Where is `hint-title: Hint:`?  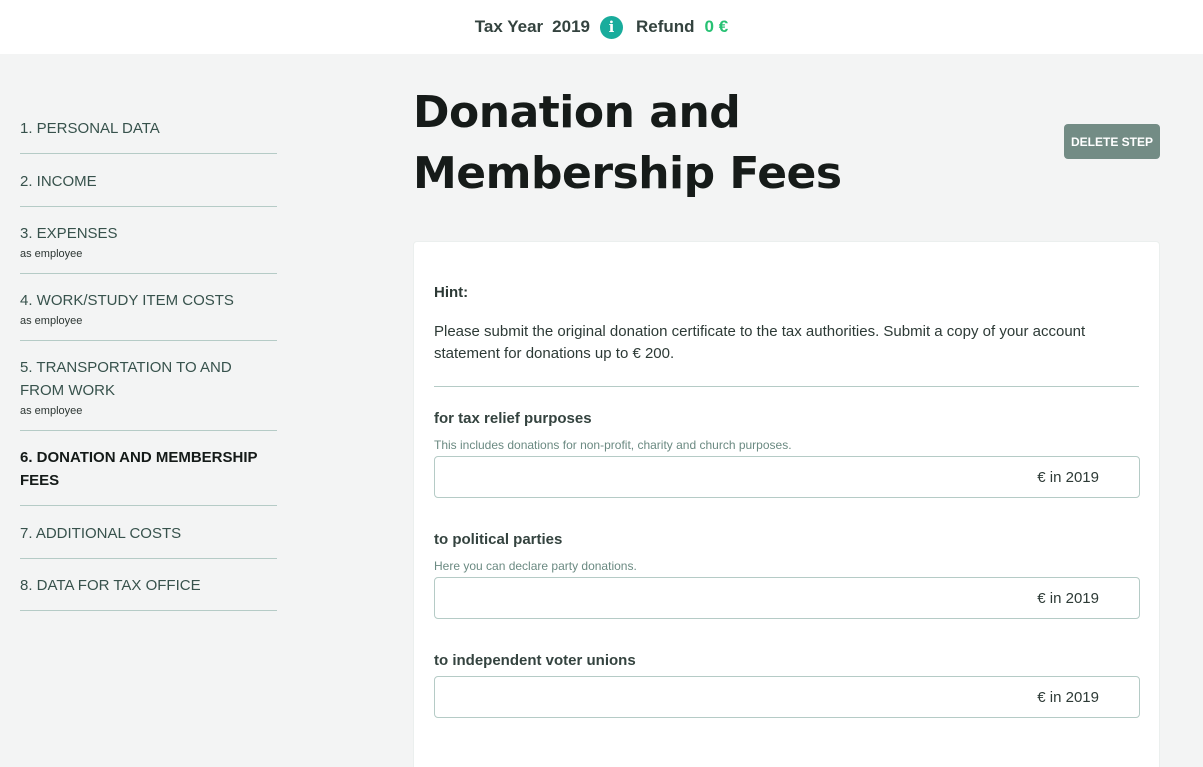
hint-title: Hint: is located at coordinates (451, 292).